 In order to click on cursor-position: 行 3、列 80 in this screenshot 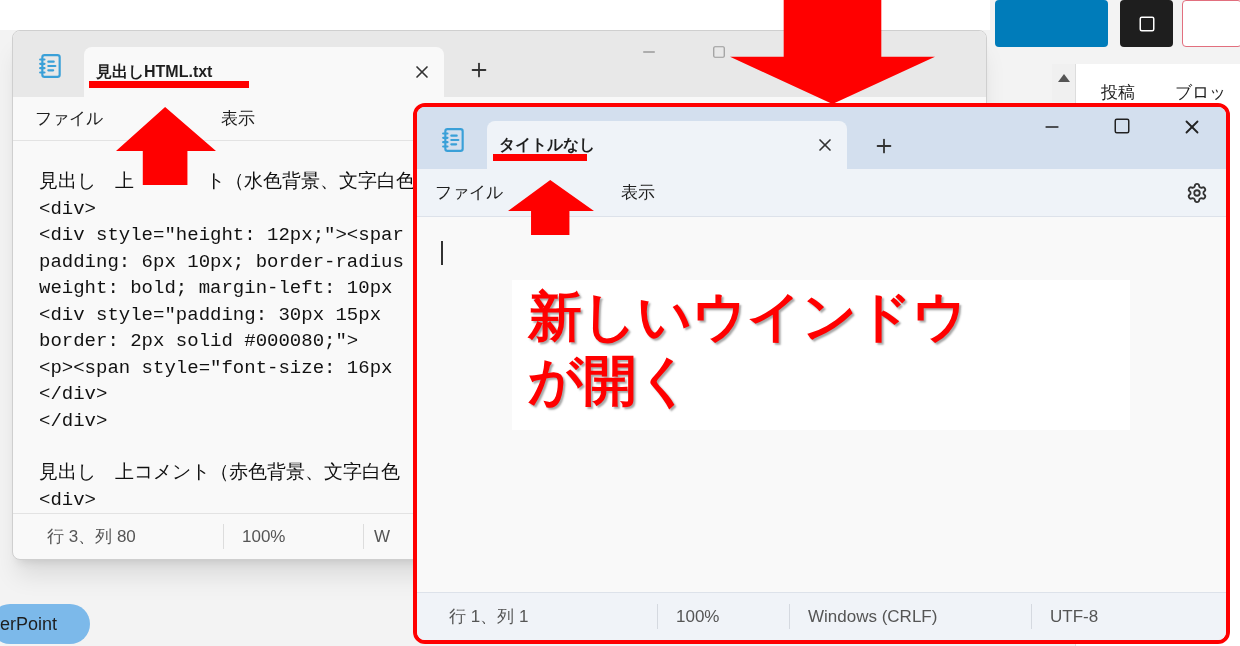, I will do `click(91, 536)`.